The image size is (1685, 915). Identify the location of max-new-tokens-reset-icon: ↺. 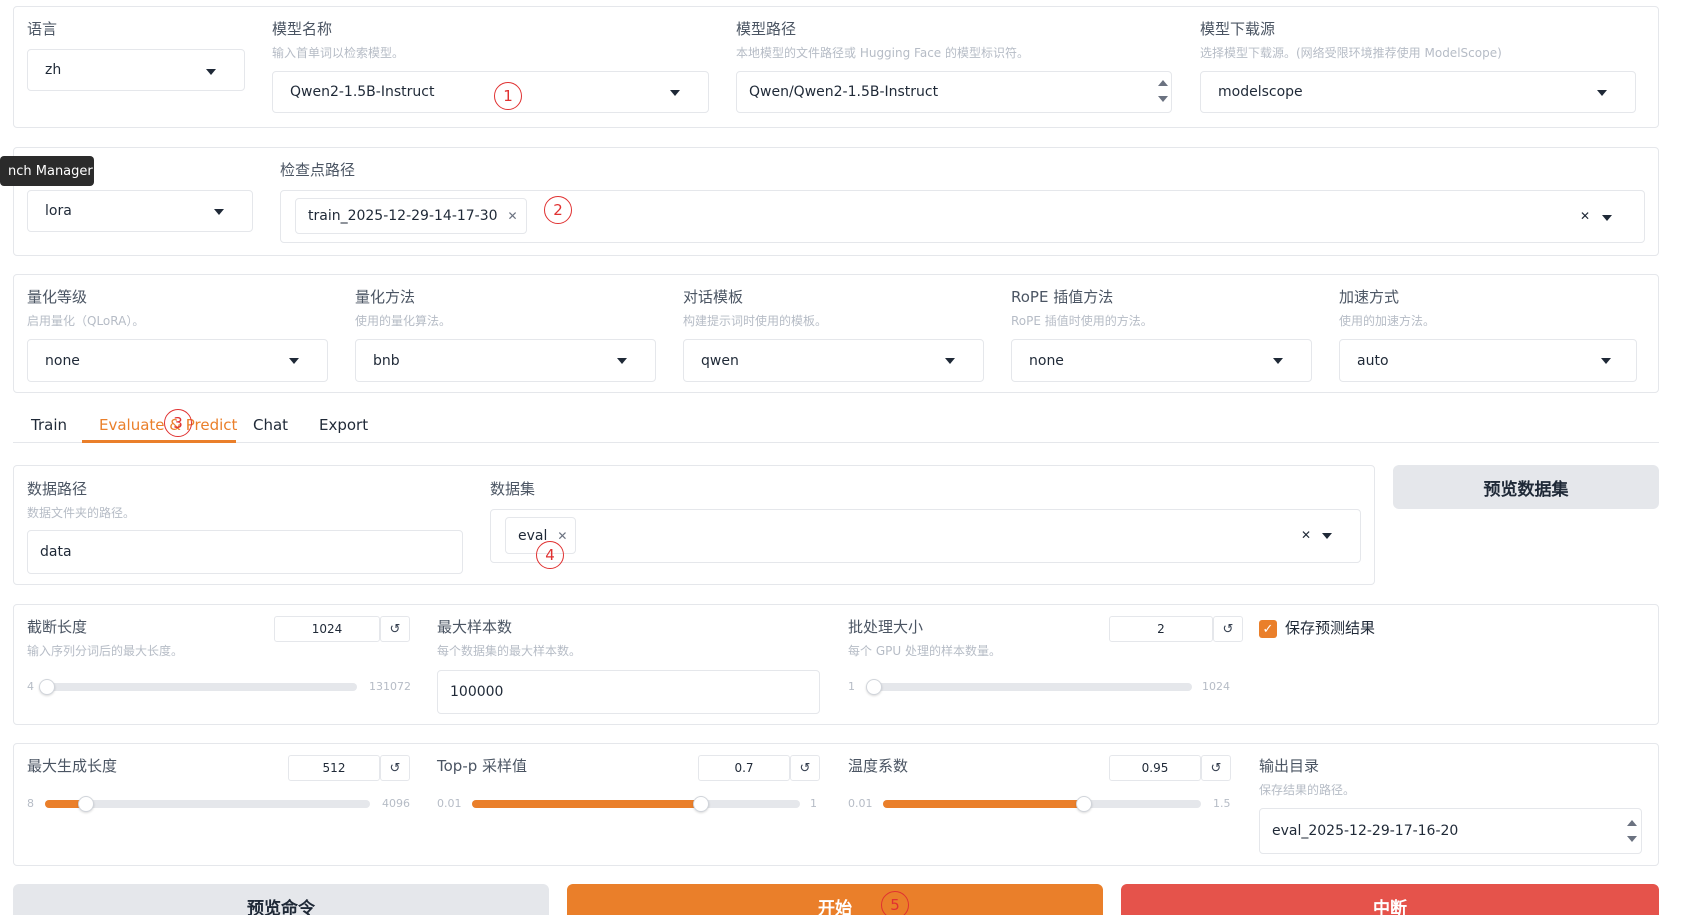
(395, 768).